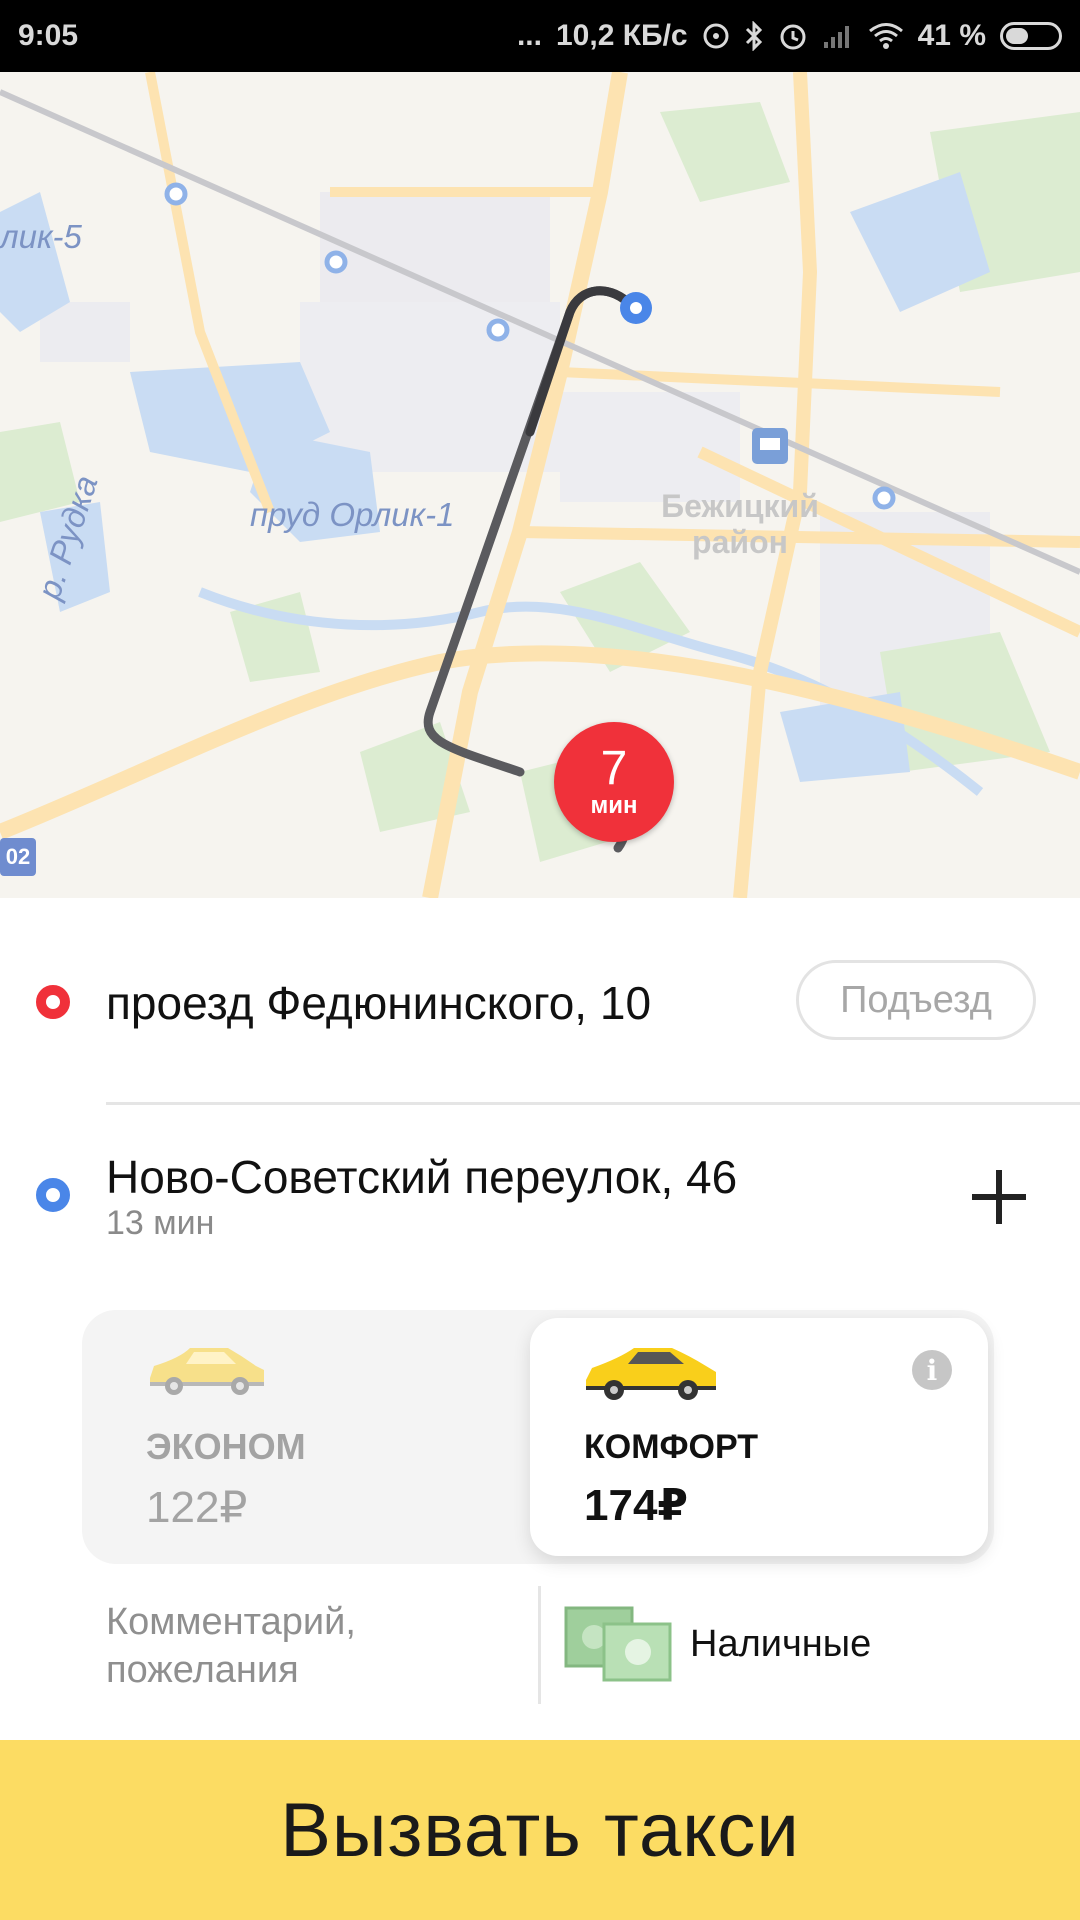 Image resolution: width=1080 pixels, height=1920 pixels. I want to click on tariff-comfort: i КОМФОРТ 174₽, so click(759, 1437).